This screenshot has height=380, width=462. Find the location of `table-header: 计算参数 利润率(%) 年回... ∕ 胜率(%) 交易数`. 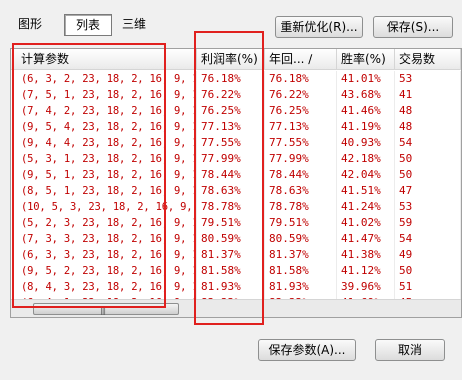

table-header: 计算参数 利润率(%) 年回... ∕ 胜率(%) 交易数 is located at coordinates (236, 59).